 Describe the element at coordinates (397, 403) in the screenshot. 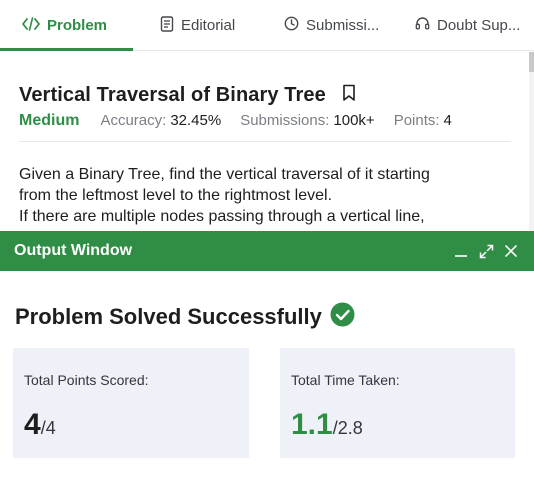

I see `time-card: Total Time Taken: 1.1 /2.8` at that location.